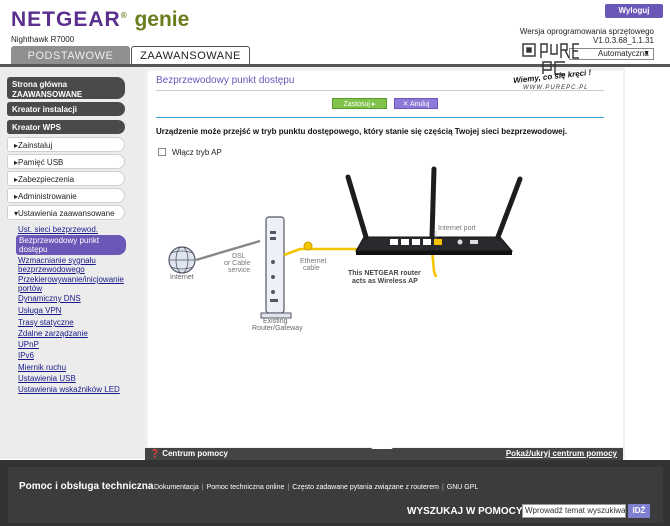 This screenshot has width=670, height=526. Describe the element at coordinates (416, 103) in the screenshot. I see `cancel-button: ✕ Anuluj` at that location.